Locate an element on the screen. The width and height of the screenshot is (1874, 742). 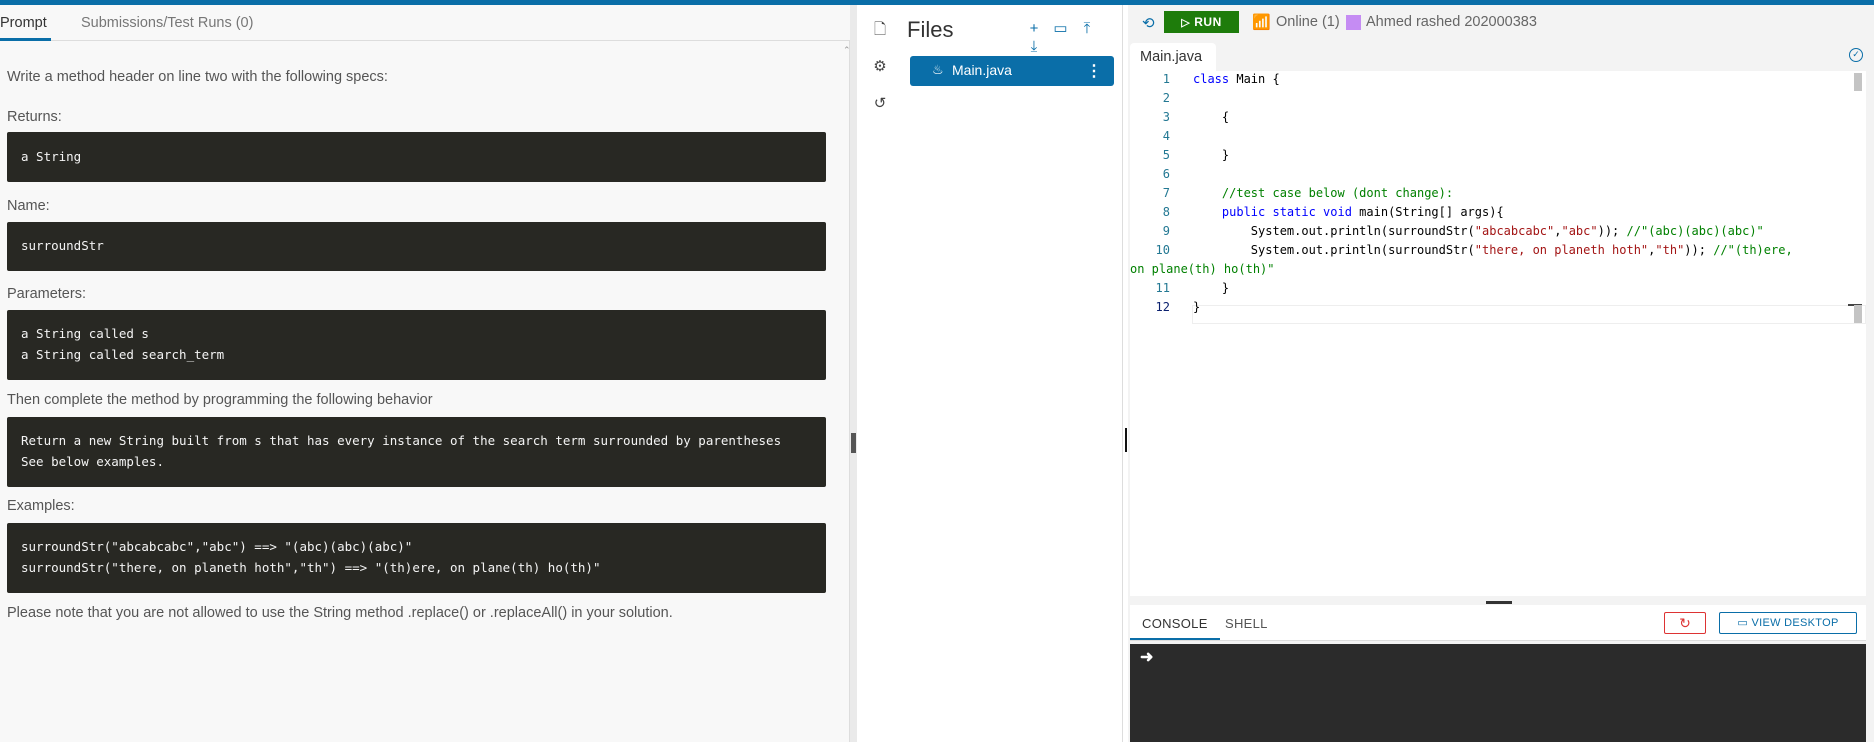
line-number: 7 is located at coordinates (1166, 193).